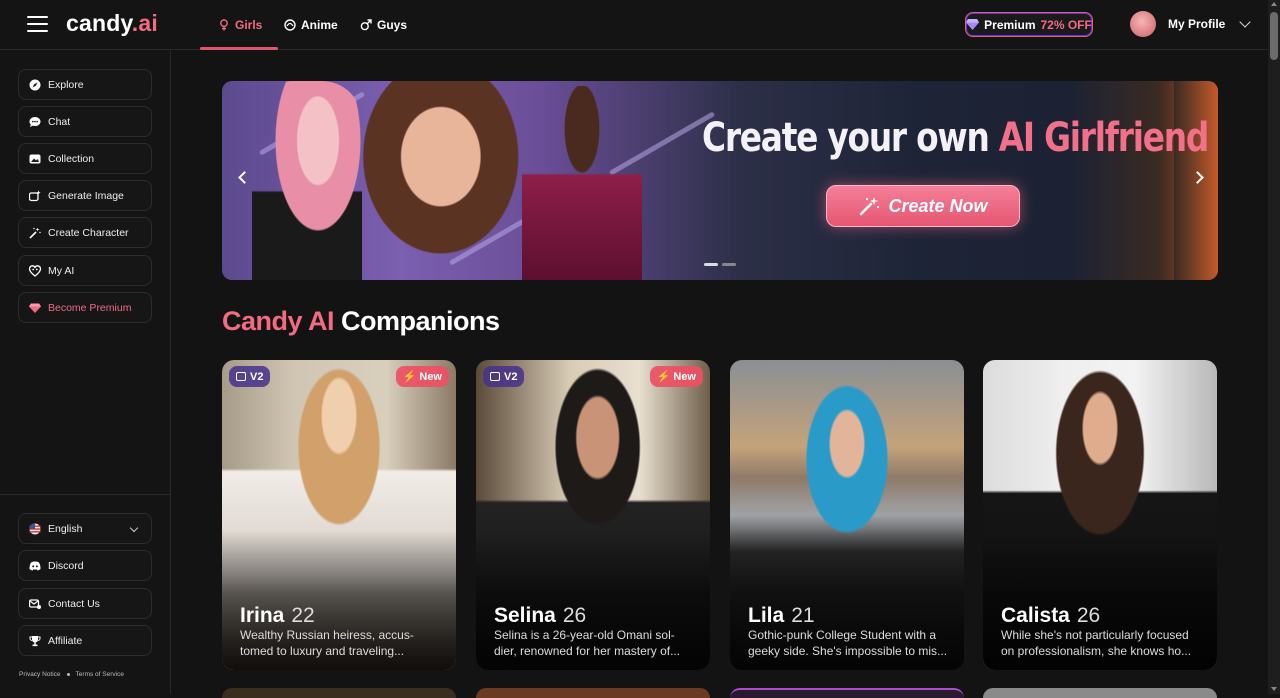 The height and width of the screenshot is (698, 1280). What do you see at coordinates (85, 640) in the screenshot?
I see `sidebar-item-affiliate: Affiliate` at bounding box center [85, 640].